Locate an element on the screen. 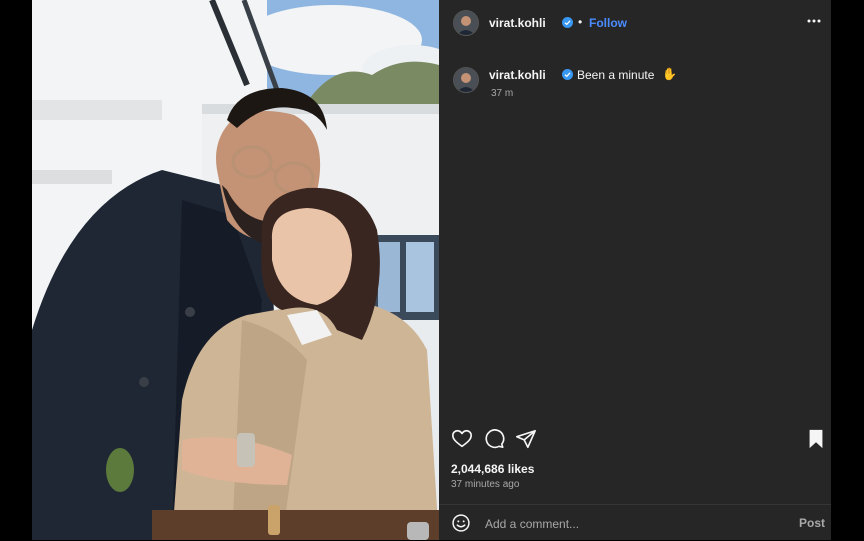 This screenshot has height=541, width=864. caption-avatar is located at coordinates (466, 80).